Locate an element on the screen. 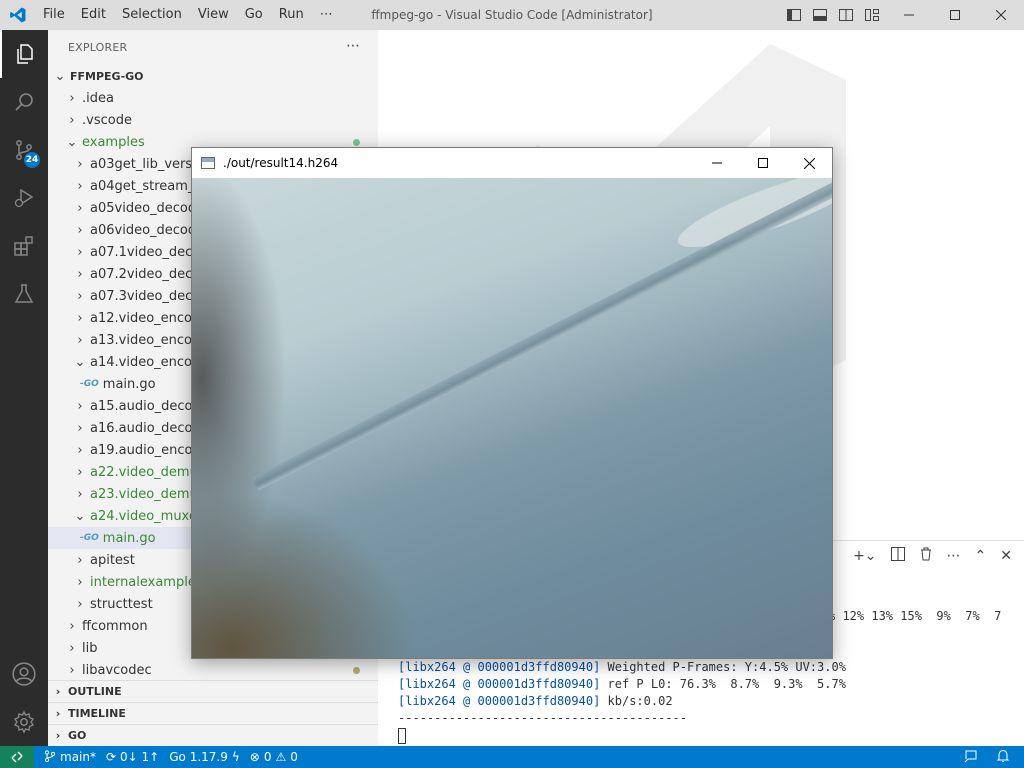 This screenshot has height=768, width=1024. feedback-icon is located at coordinates (971, 757).